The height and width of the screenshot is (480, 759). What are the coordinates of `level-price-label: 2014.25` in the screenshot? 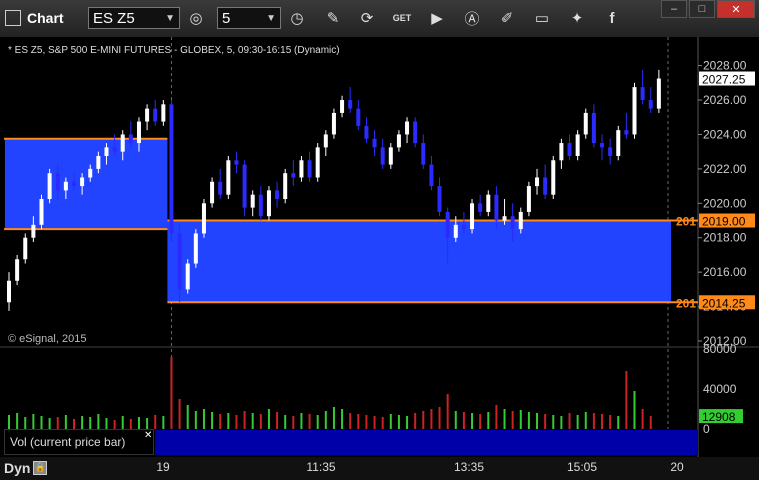 It's located at (724, 303).